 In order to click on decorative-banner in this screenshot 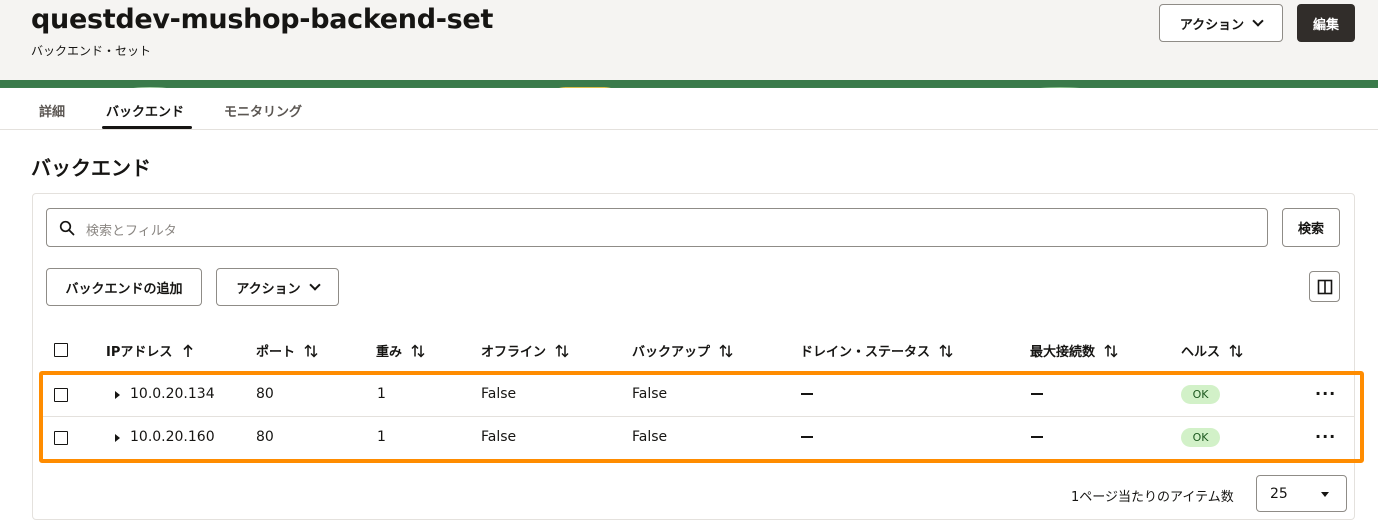, I will do `click(689, 84)`.